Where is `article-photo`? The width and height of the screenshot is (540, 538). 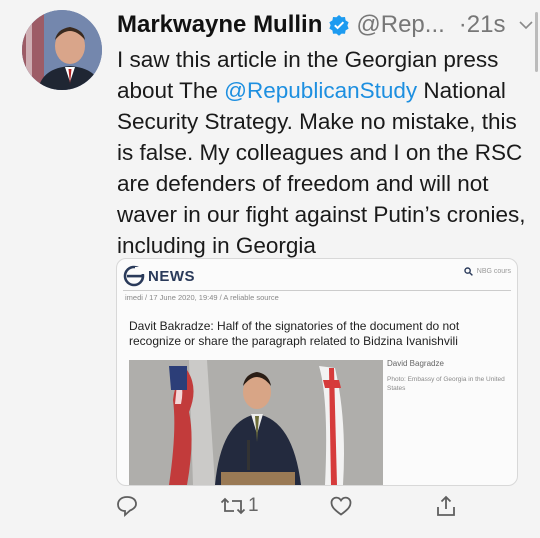 article-photo is located at coordinates (256, 422).